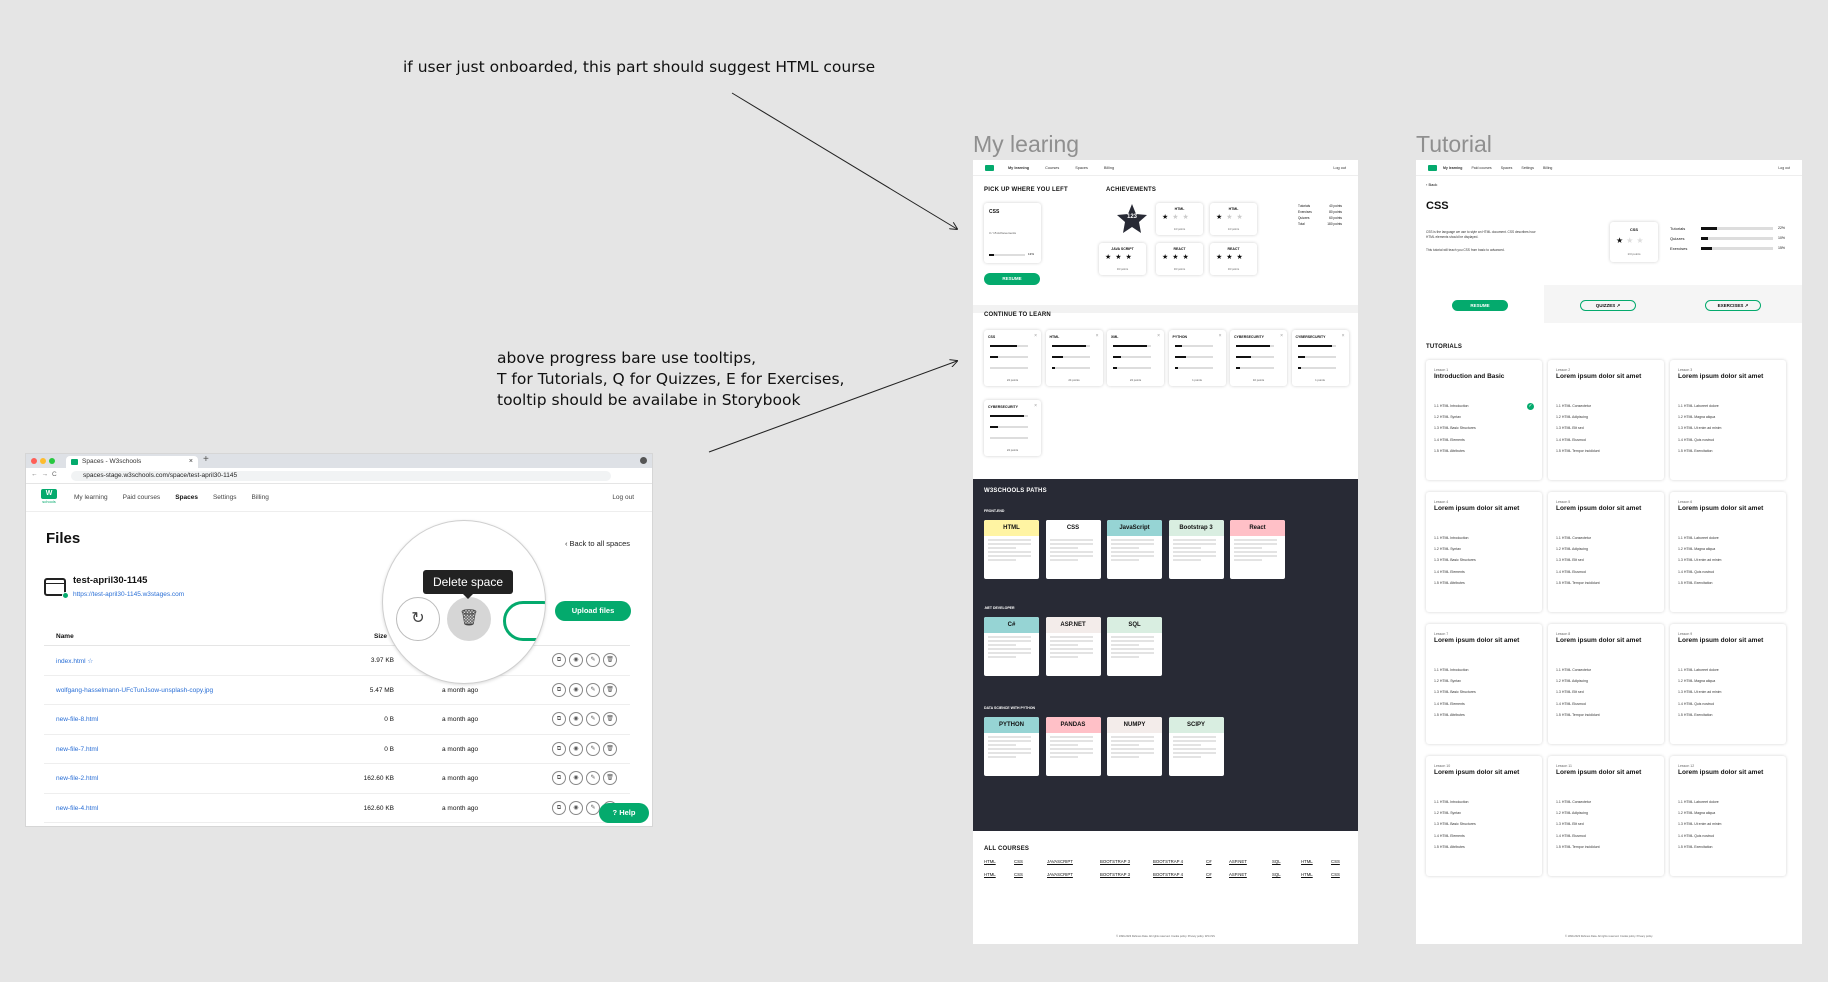  Describe the element at coordinates (1527, 168) in the screenshot. I see `nav-settings: Settings` at that location.